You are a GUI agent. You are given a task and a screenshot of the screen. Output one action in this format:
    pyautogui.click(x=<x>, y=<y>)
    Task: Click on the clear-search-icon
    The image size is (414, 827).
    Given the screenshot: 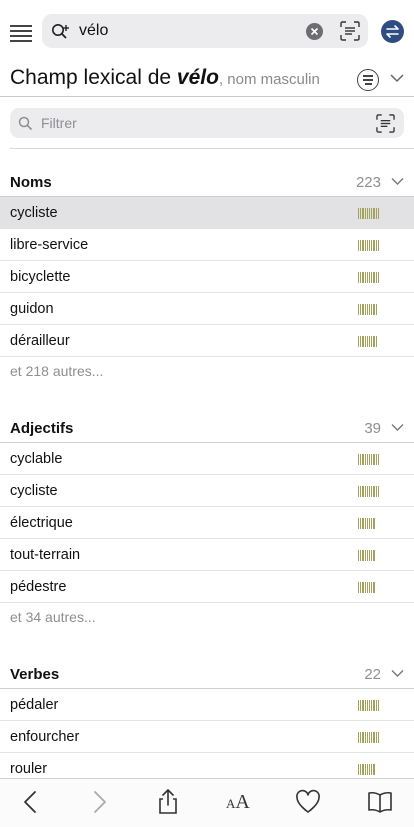 What is the action you would take?
    pyautogui.click(x=314, y=31)
    